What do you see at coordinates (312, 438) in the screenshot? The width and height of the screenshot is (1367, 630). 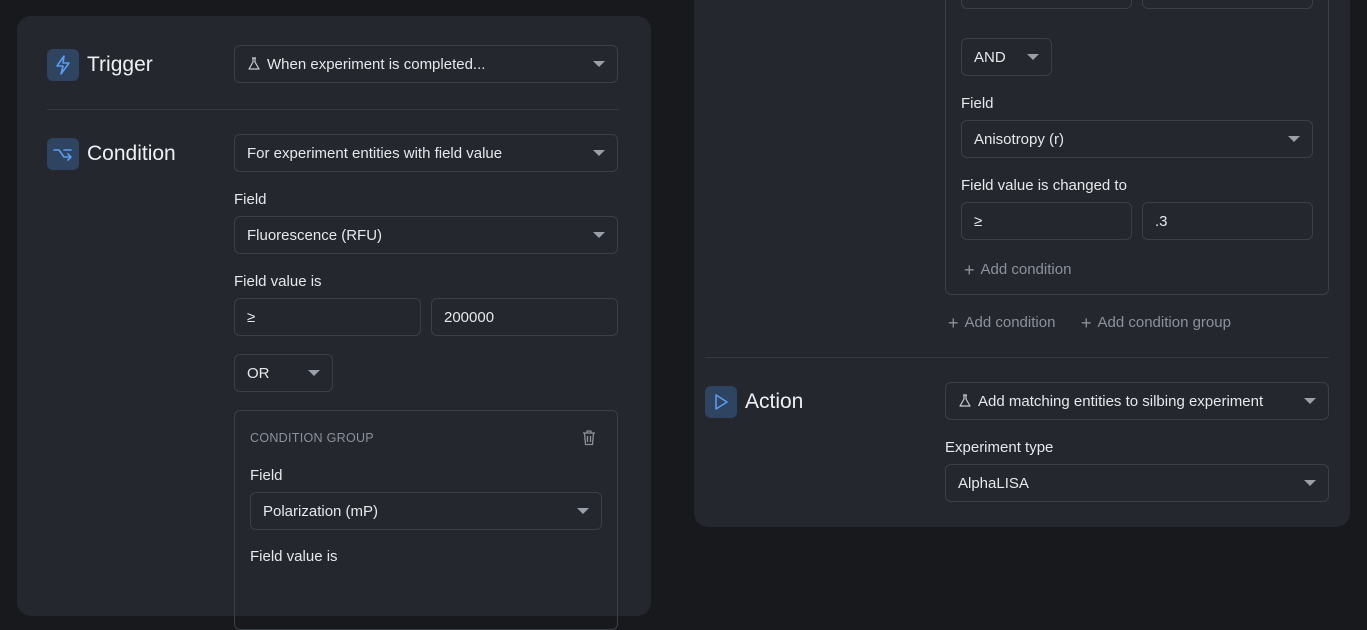 I see `condition-group-heading: CONDITION GROUP` at bounding box center [312, 438].